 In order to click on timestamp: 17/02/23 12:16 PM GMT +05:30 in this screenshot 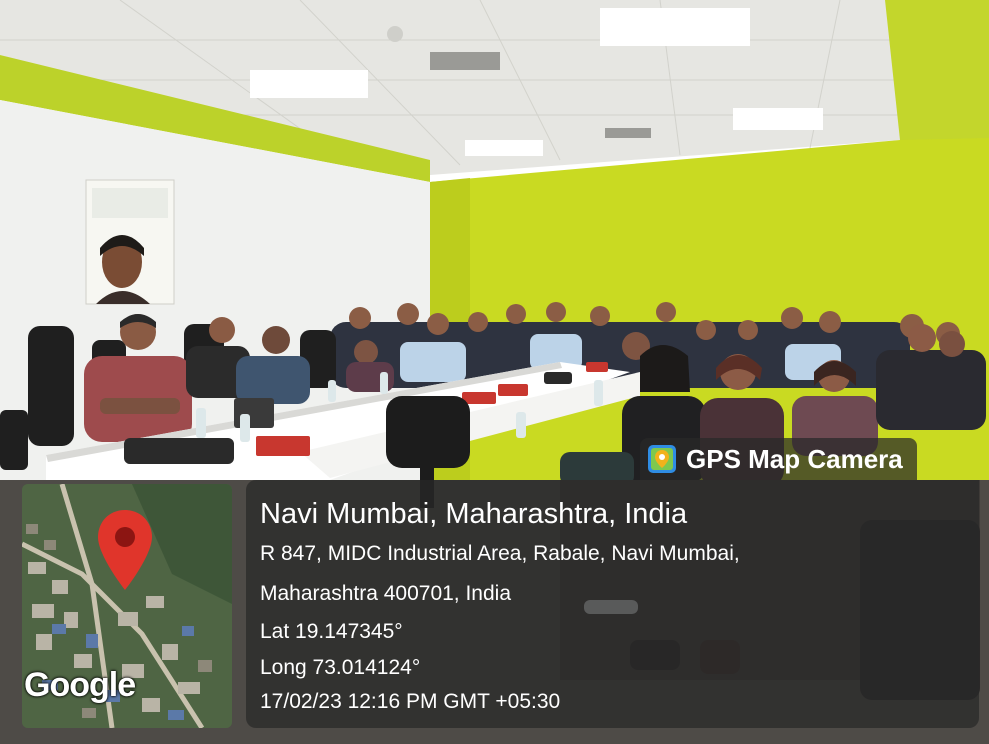, I will do `click(410, 701)`.